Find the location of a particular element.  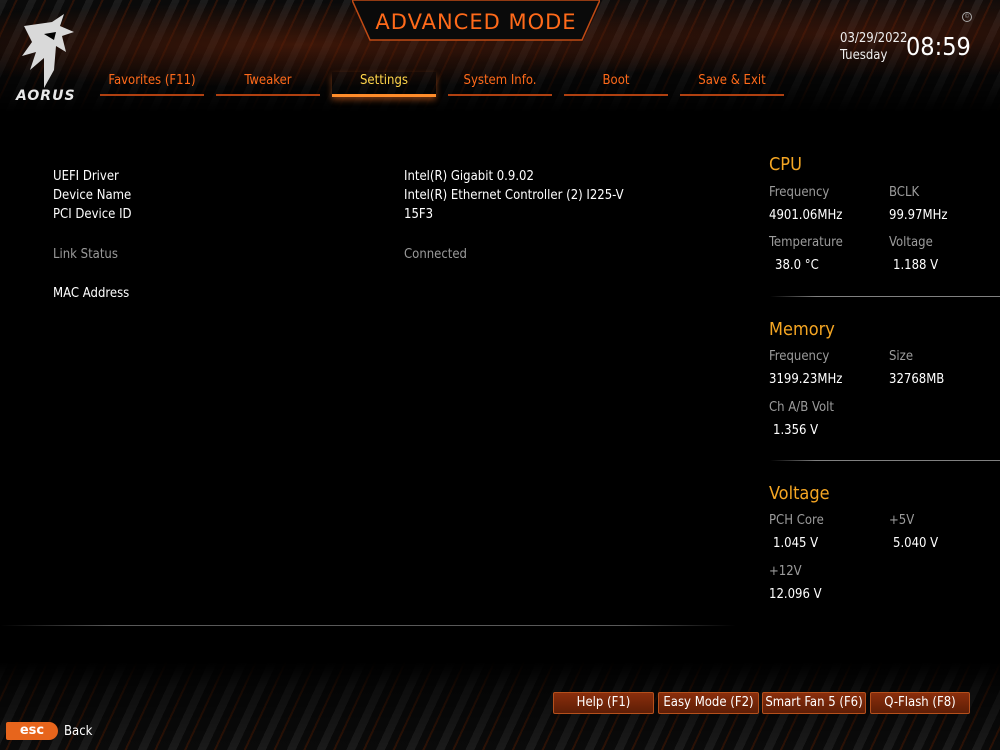

esc-button: esc is located at coordinates (32, 731).